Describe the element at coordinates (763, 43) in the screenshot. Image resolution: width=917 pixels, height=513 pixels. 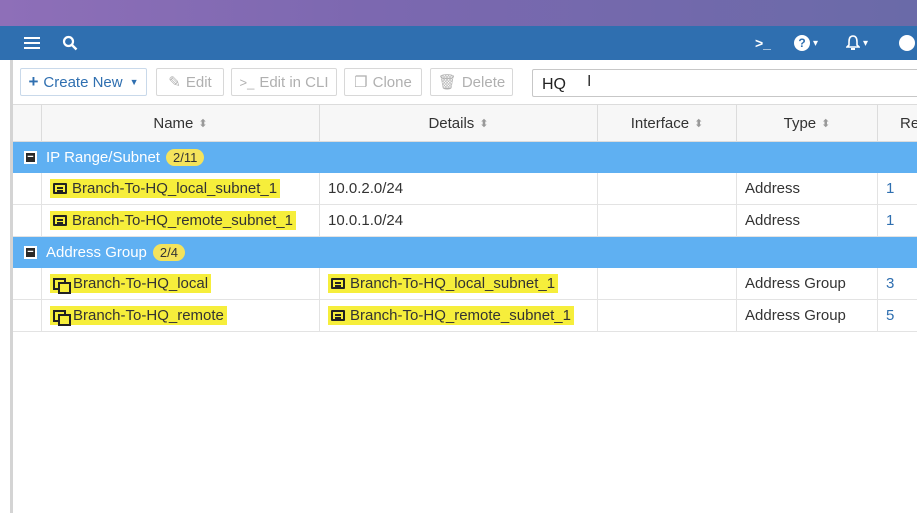
I see `cli-console-icon: >_` at that location.